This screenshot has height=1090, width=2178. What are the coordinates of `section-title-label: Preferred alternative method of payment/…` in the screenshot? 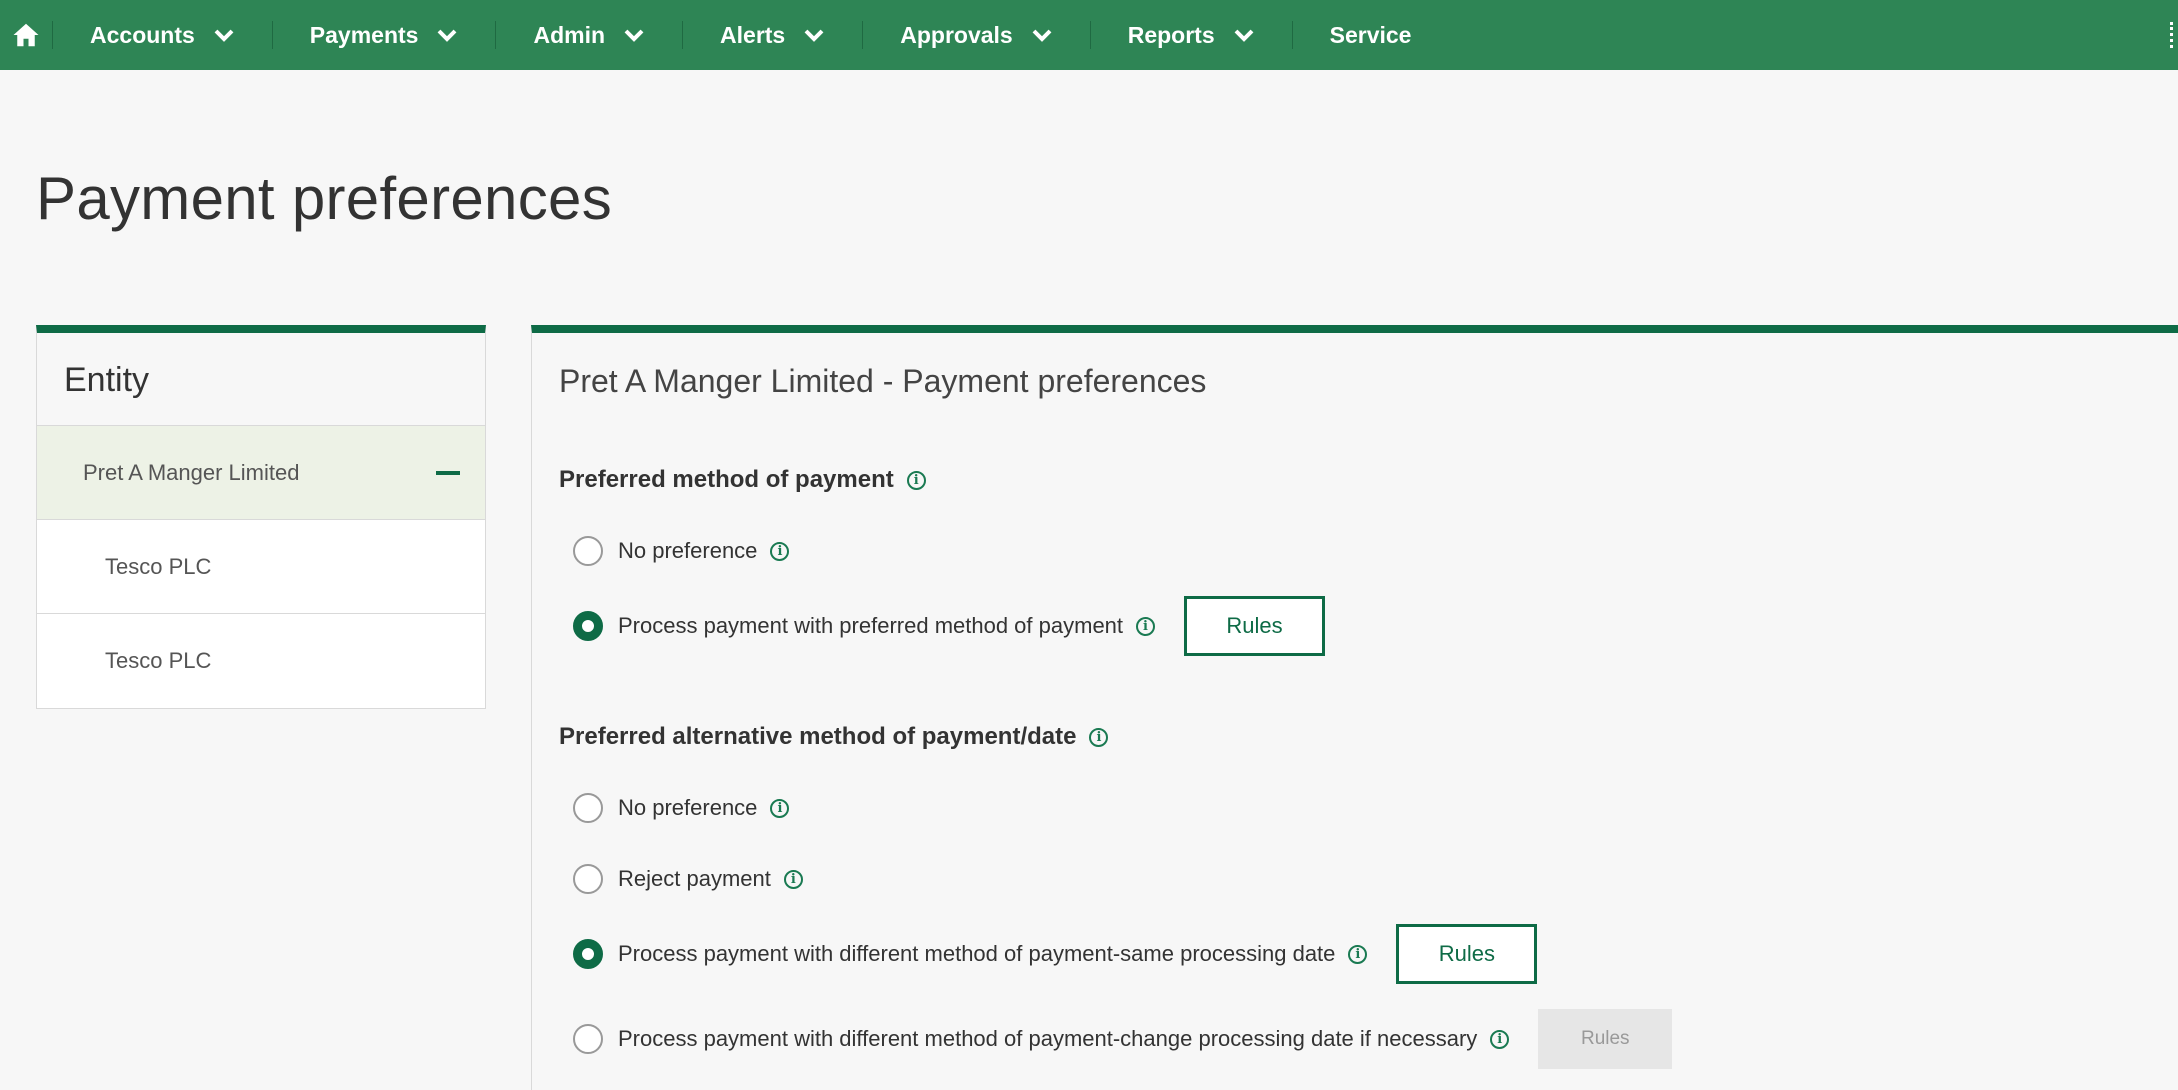 It's located at (818, 736).